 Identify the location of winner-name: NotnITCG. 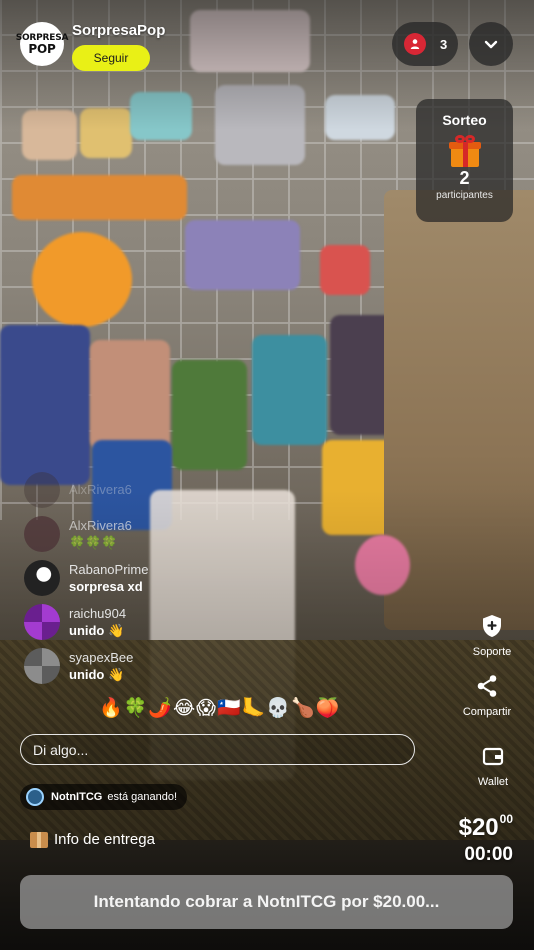
(77, 797).